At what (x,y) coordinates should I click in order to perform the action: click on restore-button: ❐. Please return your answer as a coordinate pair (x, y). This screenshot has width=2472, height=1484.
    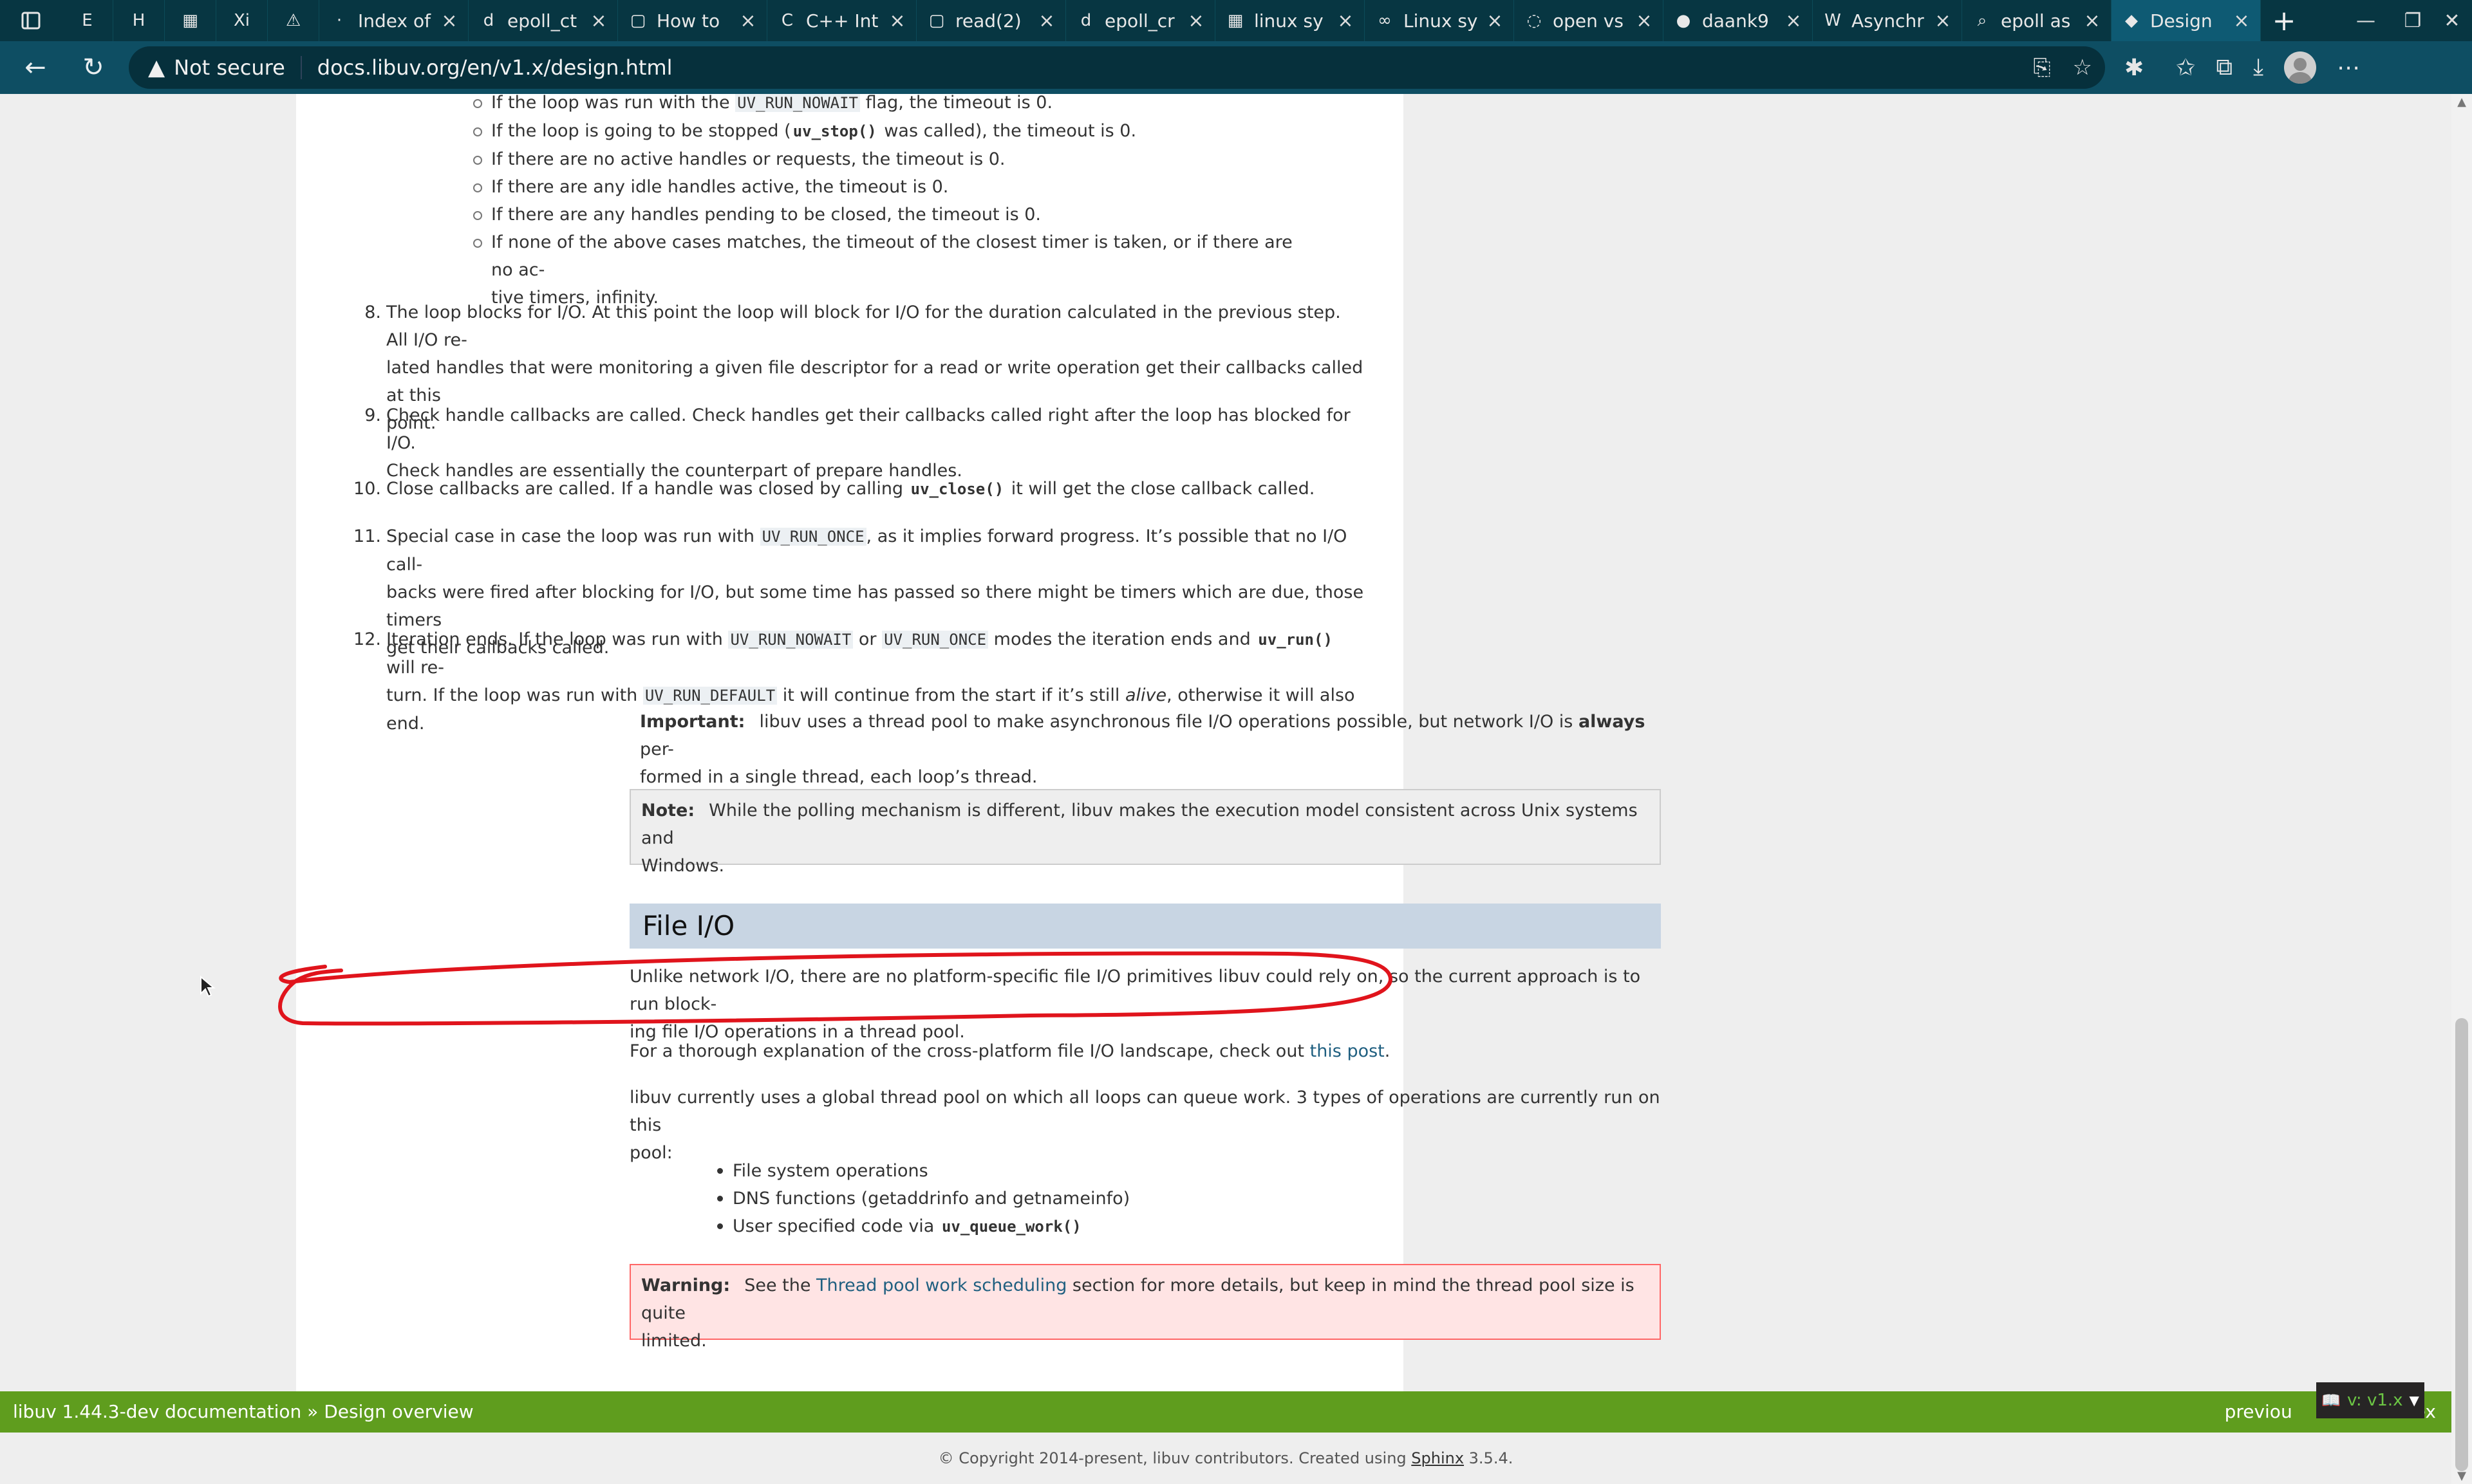
    Looking at the image, I should click on (2413, 20).